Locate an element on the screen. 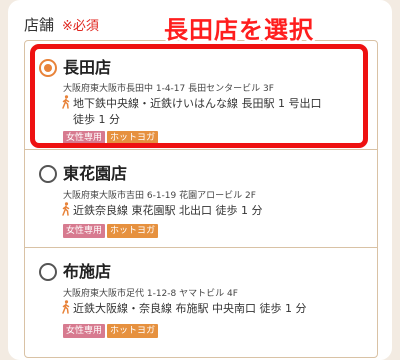 This screenshot has height=360, width=400. radio-nagata is located at coordinates (48, 68).